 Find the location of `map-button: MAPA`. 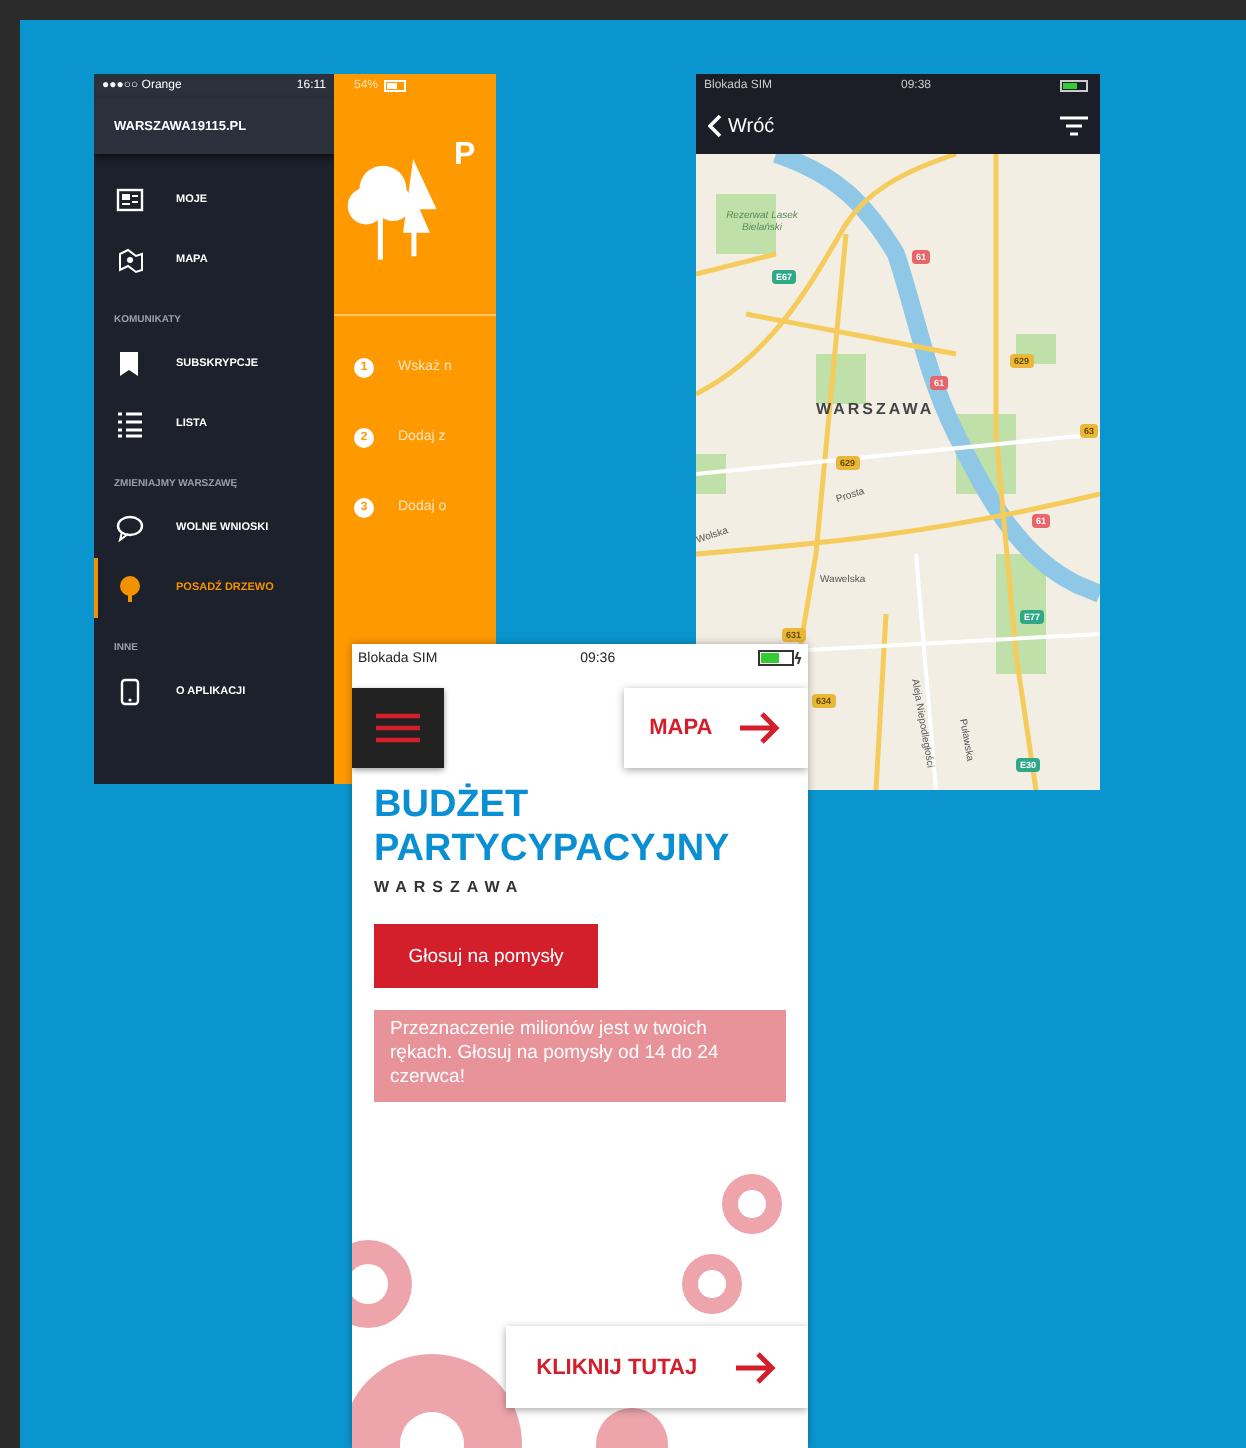

map-button: MAPA is located at coordinates (716, 728).